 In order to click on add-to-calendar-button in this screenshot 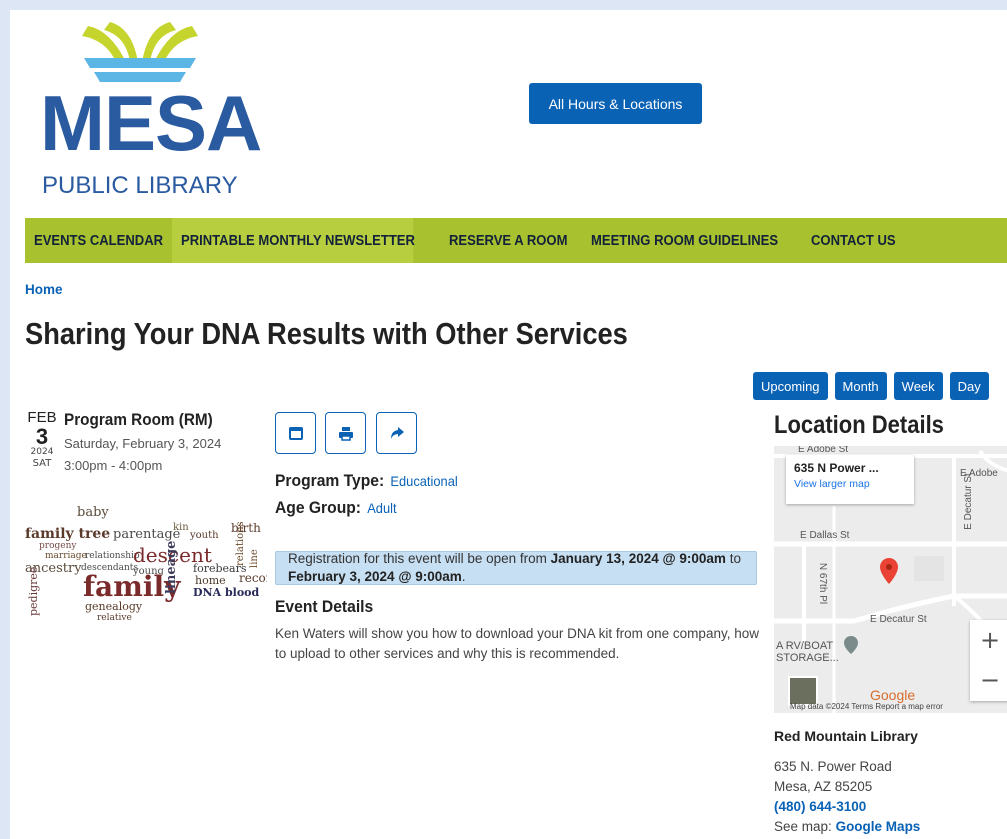, I will do `click(295, 433)`.